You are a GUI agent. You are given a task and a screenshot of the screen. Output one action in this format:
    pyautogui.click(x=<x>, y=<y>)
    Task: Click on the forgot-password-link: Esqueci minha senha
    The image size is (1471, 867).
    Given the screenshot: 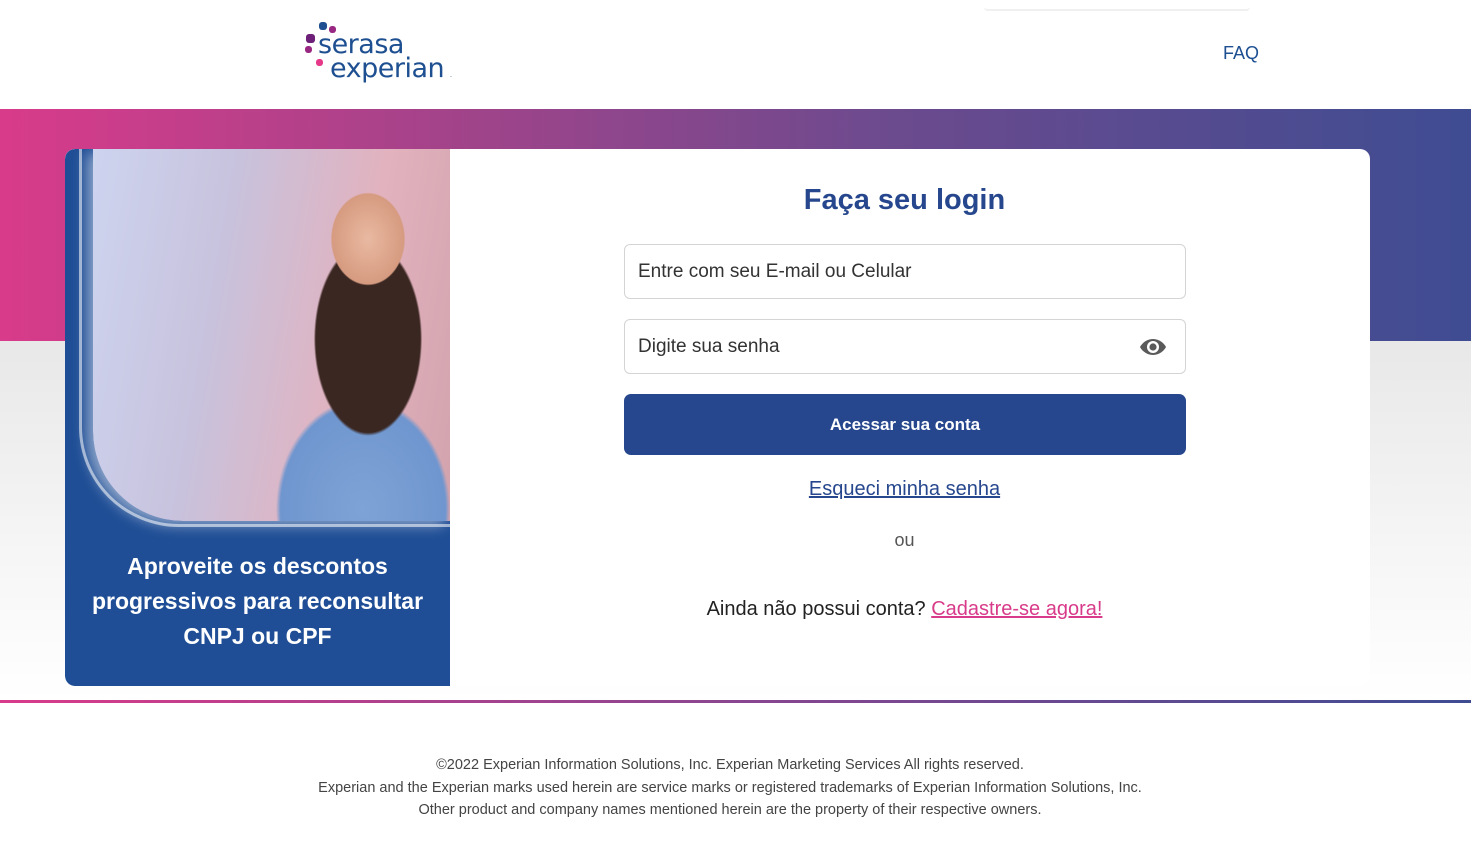 What is the action you would take?
    pyautogui.click(x=904, y=489)
    